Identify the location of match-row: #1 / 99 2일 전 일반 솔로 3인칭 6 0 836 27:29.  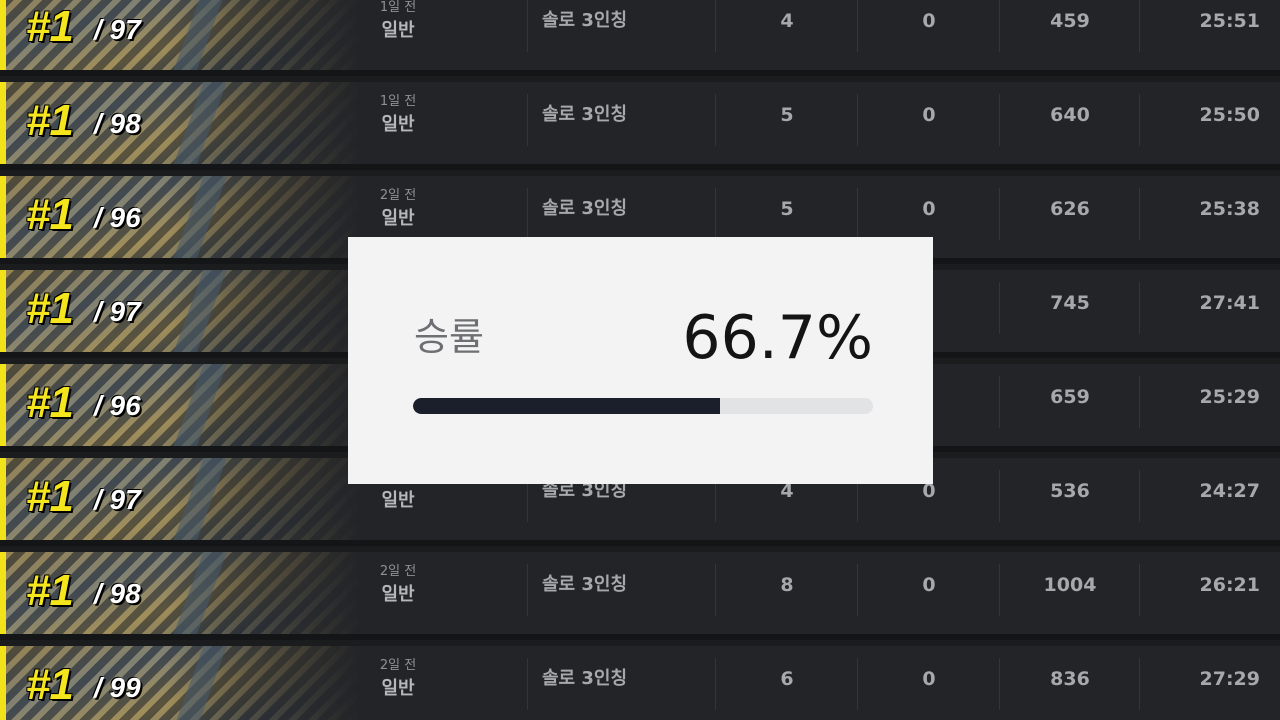
(640, 683).